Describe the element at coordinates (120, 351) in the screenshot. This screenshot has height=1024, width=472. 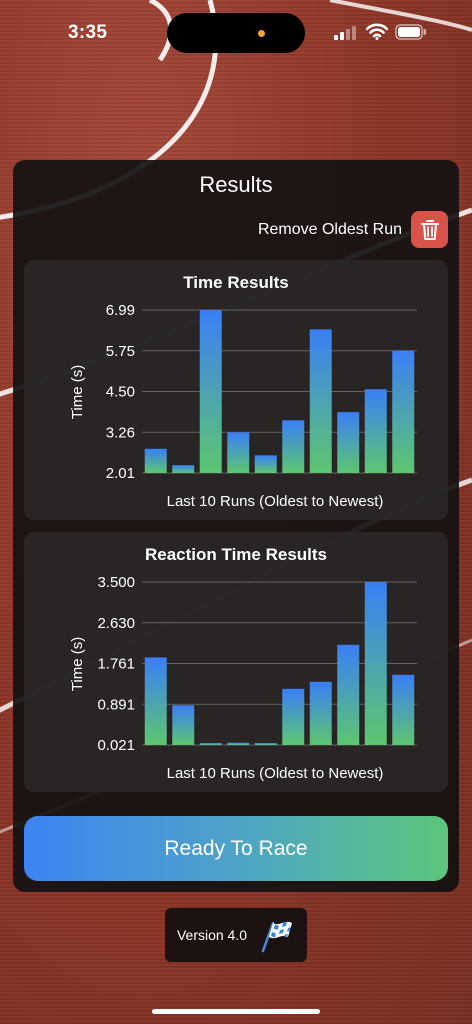
I see `y-tick-label: 5.75` at that location.